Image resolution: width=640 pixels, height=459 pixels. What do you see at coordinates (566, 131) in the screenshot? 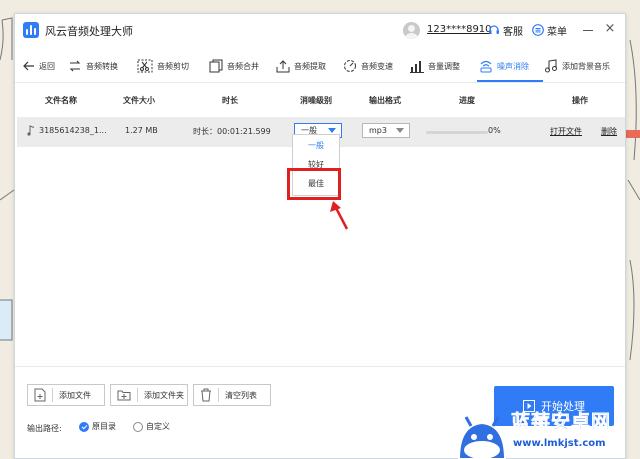
I see `open-file-link: 打开文件` at bounding box center [566, 131].